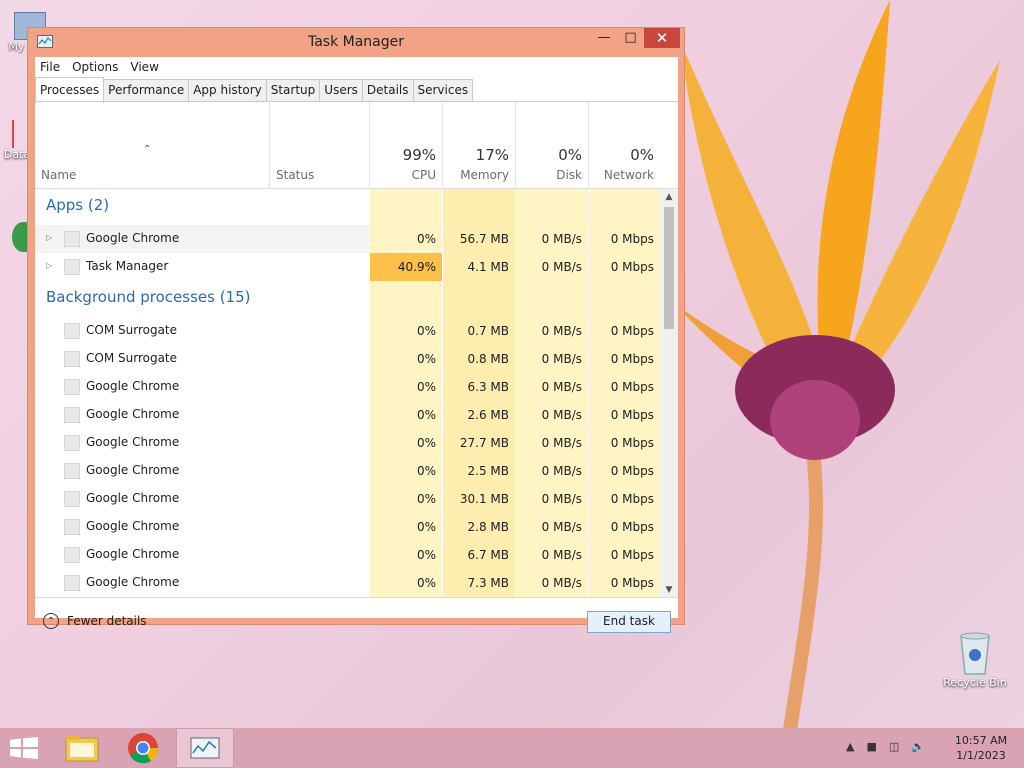  I want to click on column-label-memory: Memory, so click(484, 175).